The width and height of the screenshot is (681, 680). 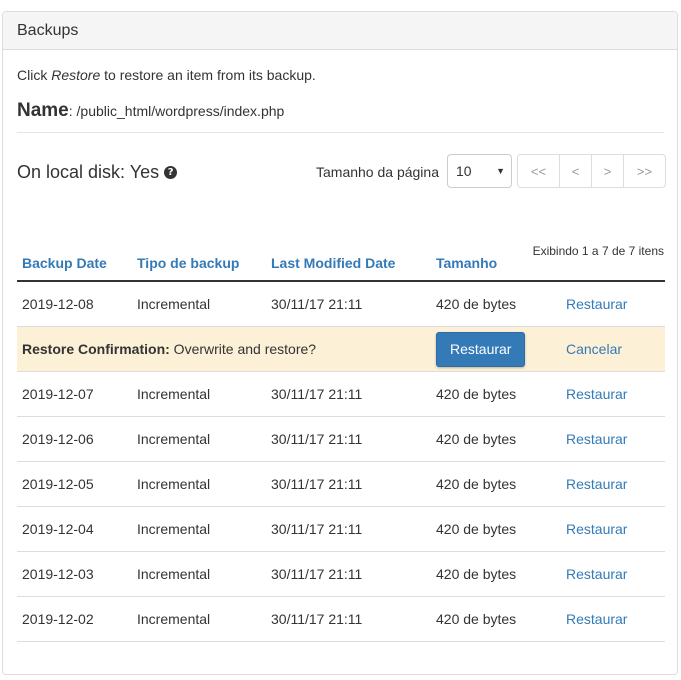 I want to click on first-page-button: <<, so click(x=538, y=171).